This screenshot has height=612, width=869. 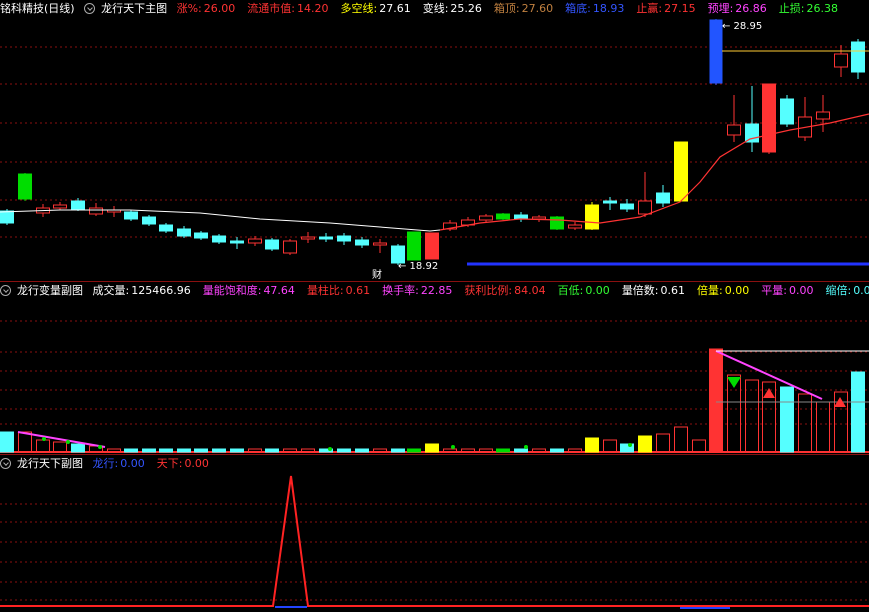 I want to click on field-label: 成交量:, so click(x=111, y=290).